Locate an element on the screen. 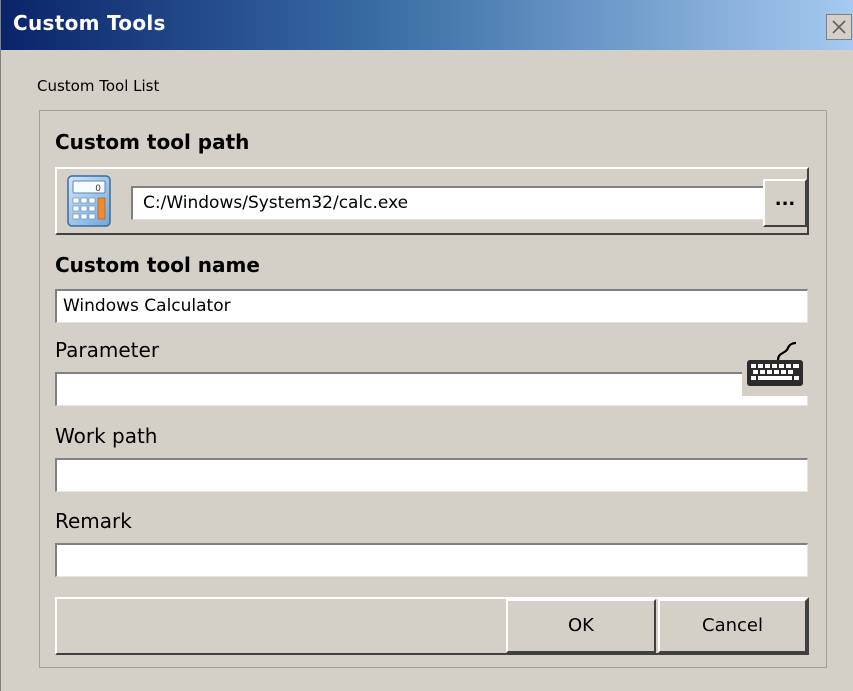 Image resolution: width=853 pixels, height=691 pixels. parameter-label: Parameter is located at coordinates (107, 350).